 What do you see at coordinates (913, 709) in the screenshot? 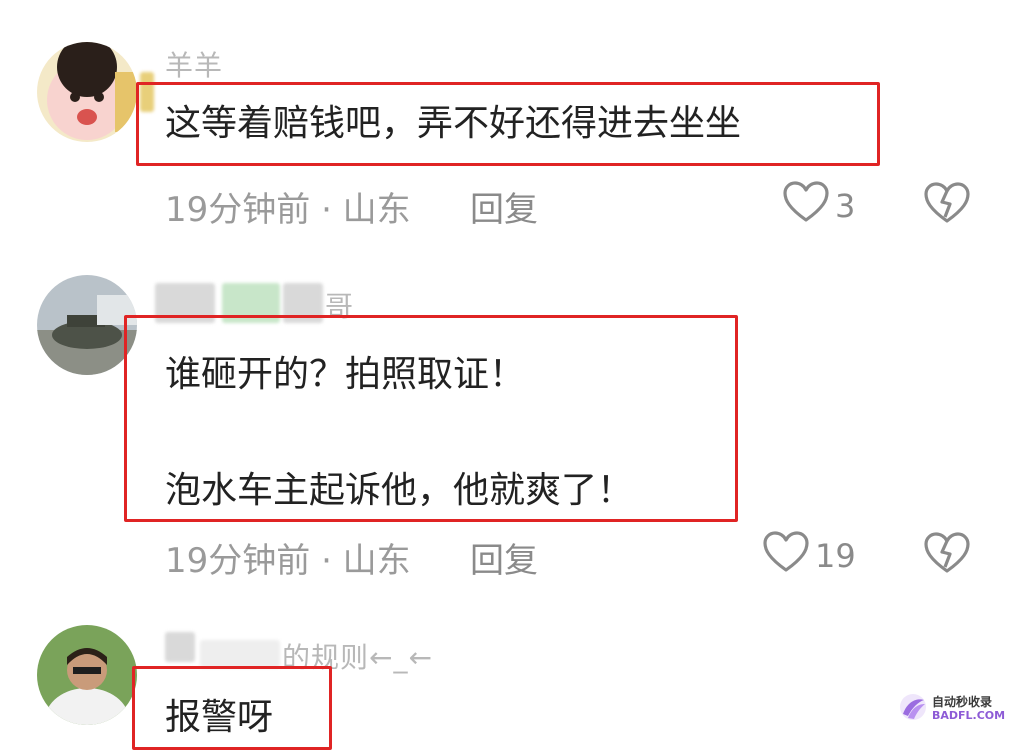
I see `watermark-logo-icon` at bounding box center [913, 709].